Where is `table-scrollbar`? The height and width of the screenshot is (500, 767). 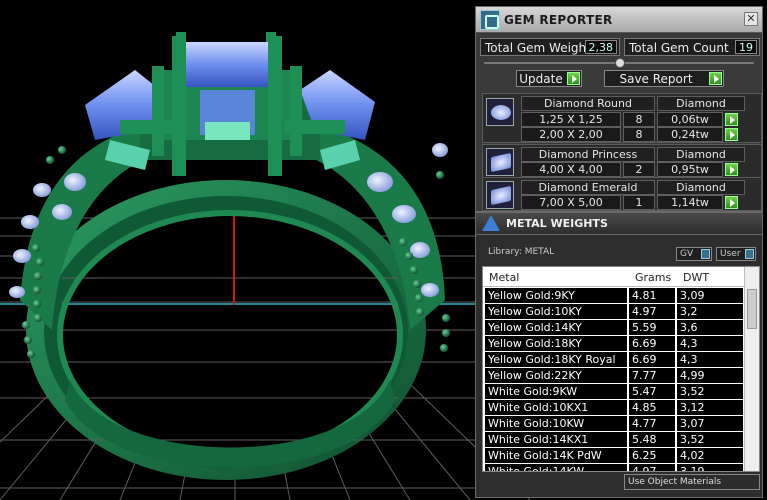 table-scrollbar is located at coordinates (751, 369).